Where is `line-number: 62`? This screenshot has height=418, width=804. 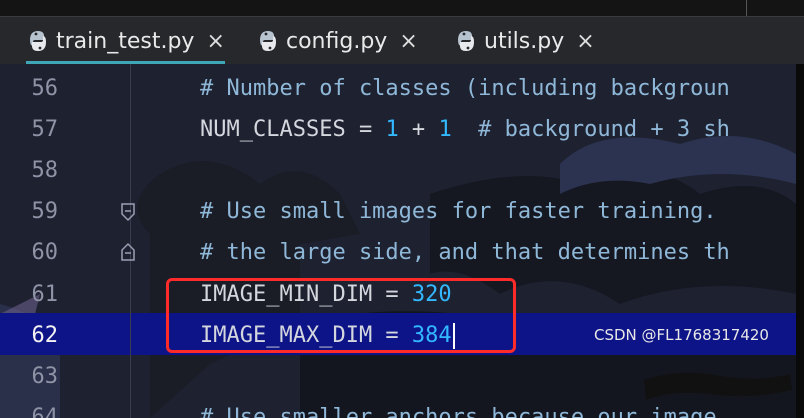
line-number: 62 is located at coordinates (45, 335).